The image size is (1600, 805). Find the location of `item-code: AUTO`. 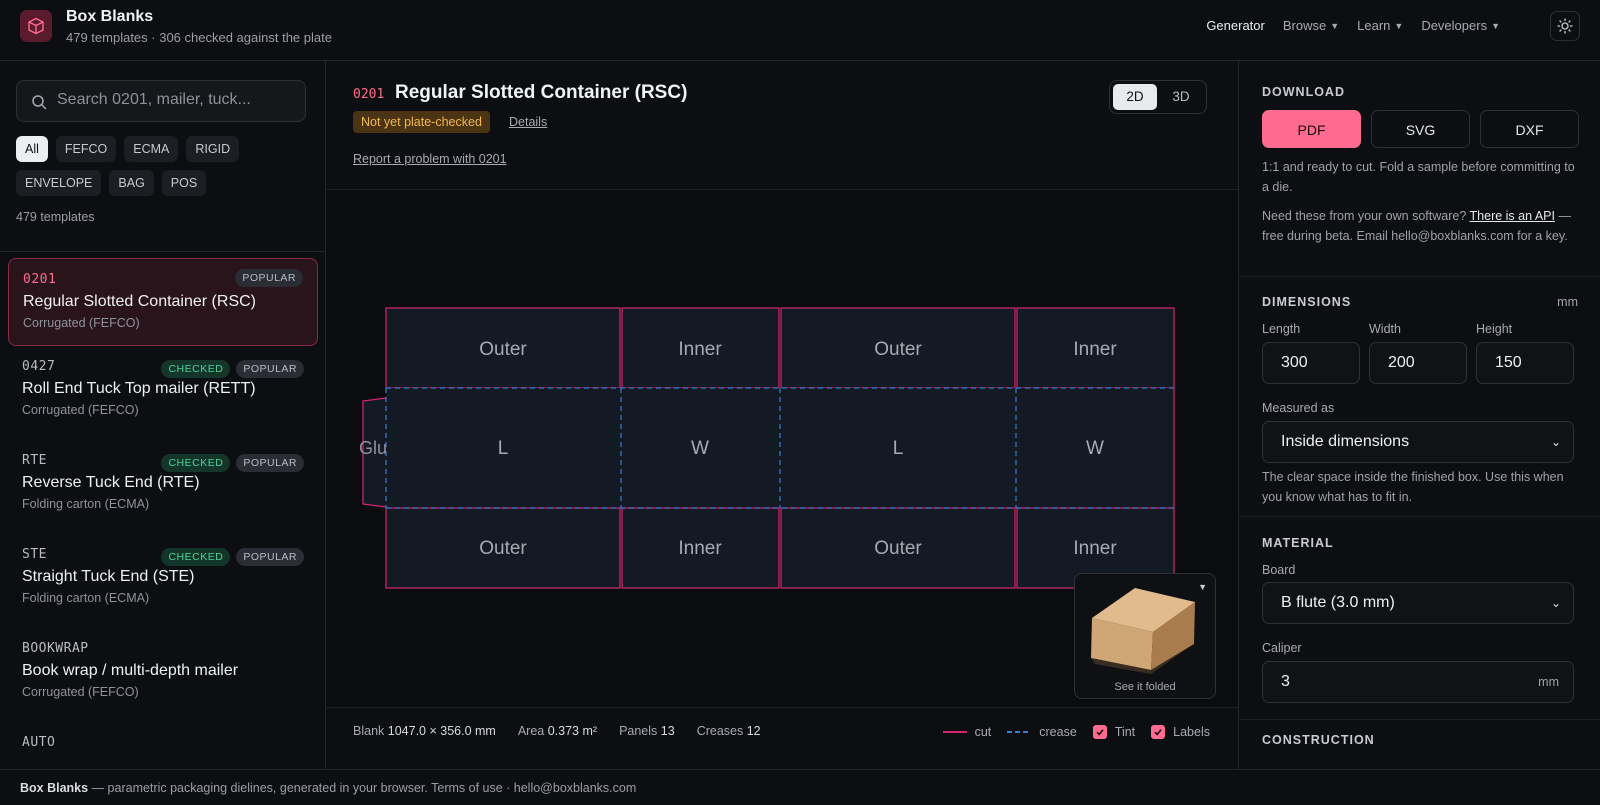

item-code: AUTO is located at coordinates (39, 742).